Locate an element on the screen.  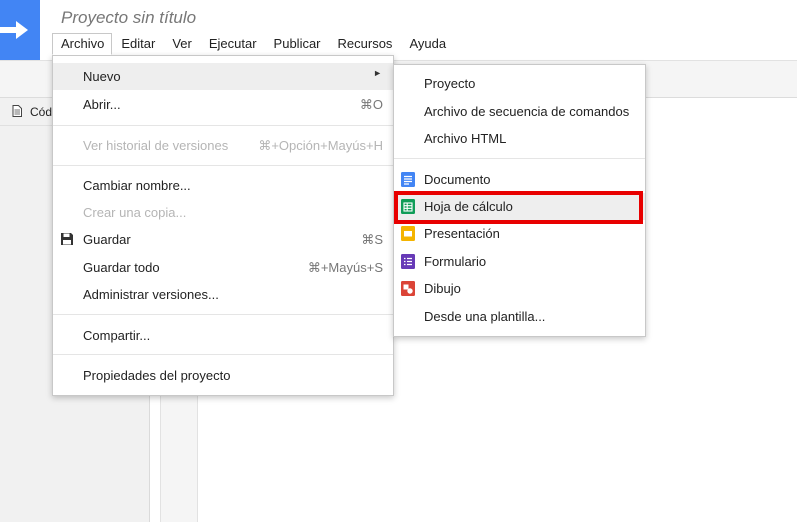
menu-ayuda: Ayuda is located at coordinates (427, 44).